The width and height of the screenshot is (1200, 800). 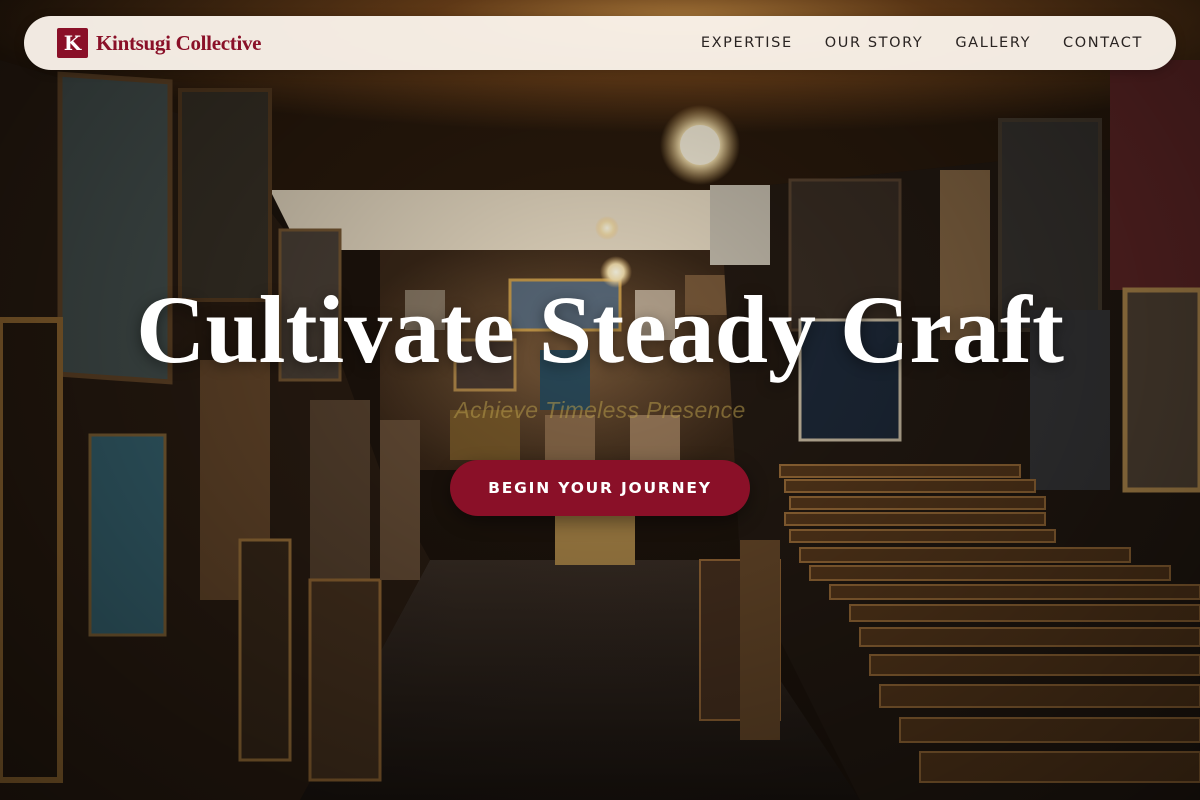 I want to click on brand-mark-icon: K, so click(x=72, y=43).